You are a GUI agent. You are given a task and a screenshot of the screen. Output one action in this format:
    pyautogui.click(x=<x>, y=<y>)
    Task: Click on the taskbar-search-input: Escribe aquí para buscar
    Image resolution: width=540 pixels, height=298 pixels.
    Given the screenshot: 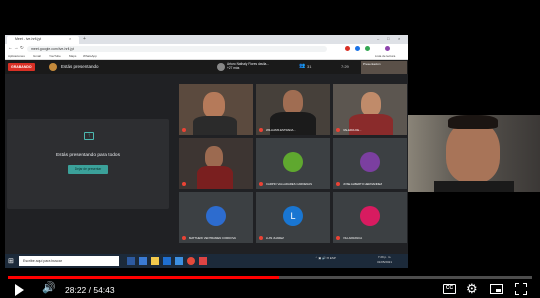 What is the action you would take?
    pyautogui.click(x=69, y=261)
    